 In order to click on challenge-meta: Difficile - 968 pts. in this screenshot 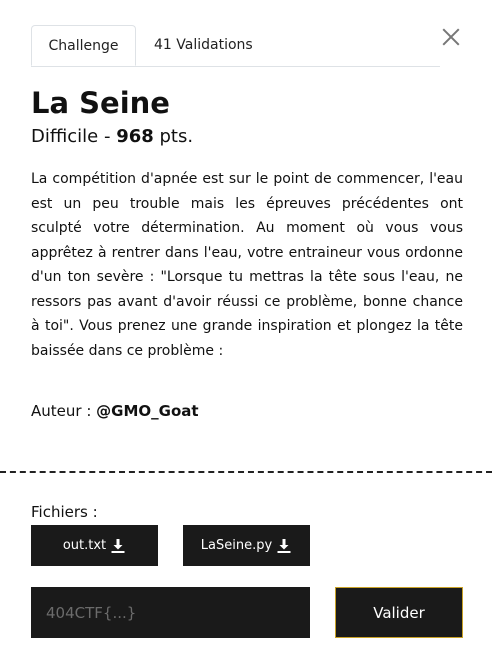, I will do `click(112, 137)`.